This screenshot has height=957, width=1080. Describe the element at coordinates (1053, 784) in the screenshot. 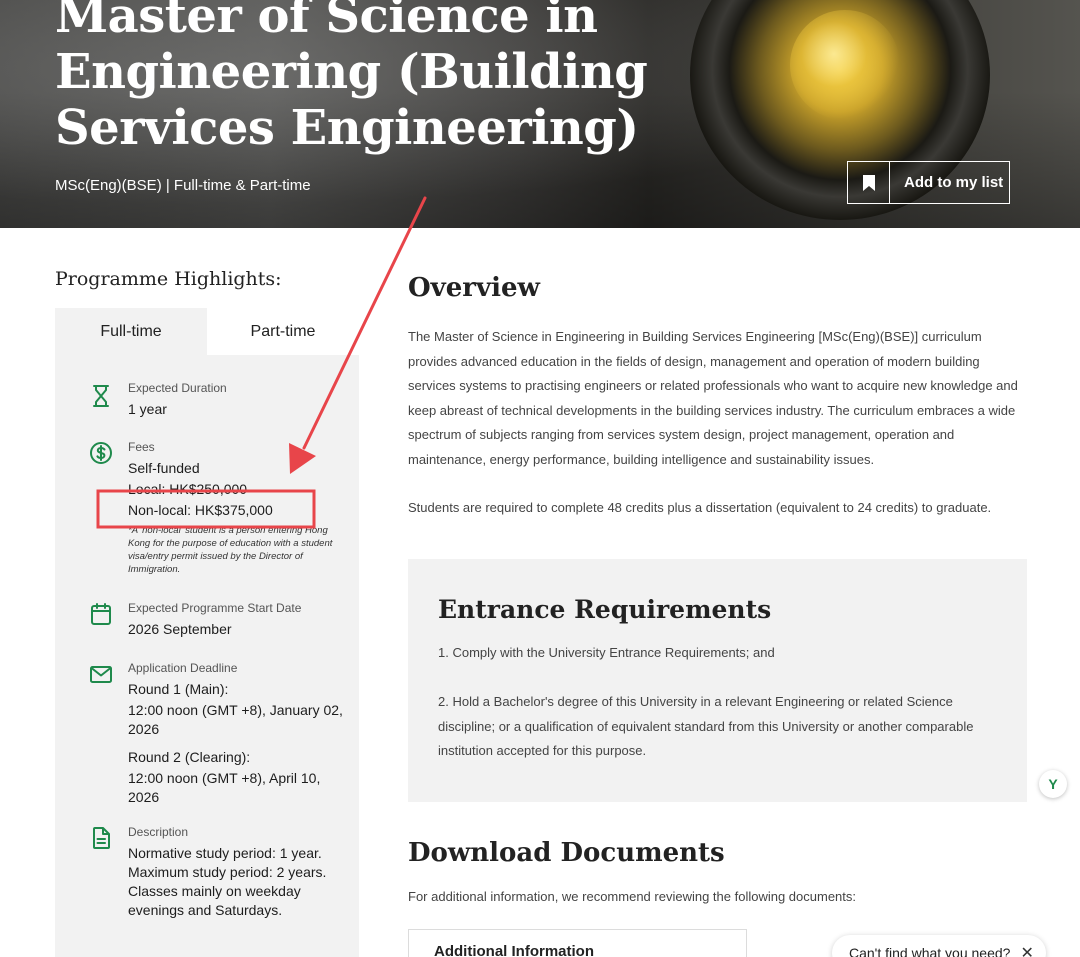

I see `chat-badge-icon: Y` at that location.